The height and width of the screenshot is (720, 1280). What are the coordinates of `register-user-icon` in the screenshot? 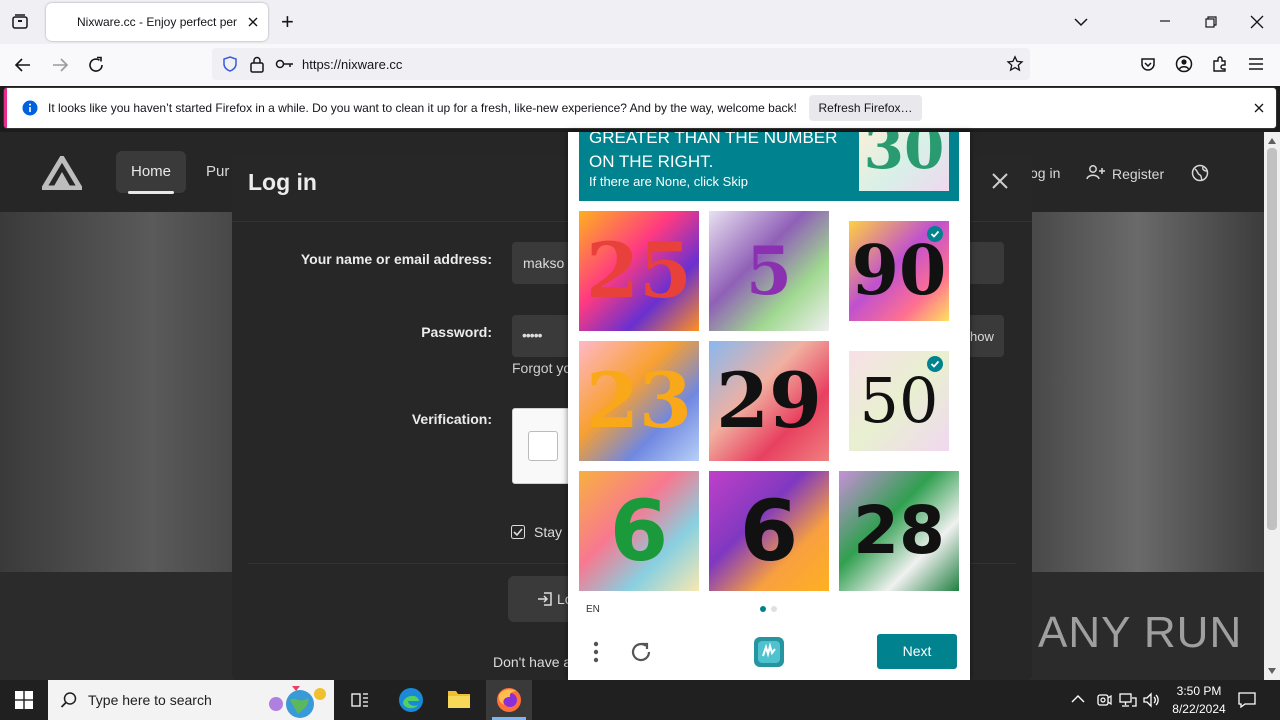 It's located at (1096, 172).